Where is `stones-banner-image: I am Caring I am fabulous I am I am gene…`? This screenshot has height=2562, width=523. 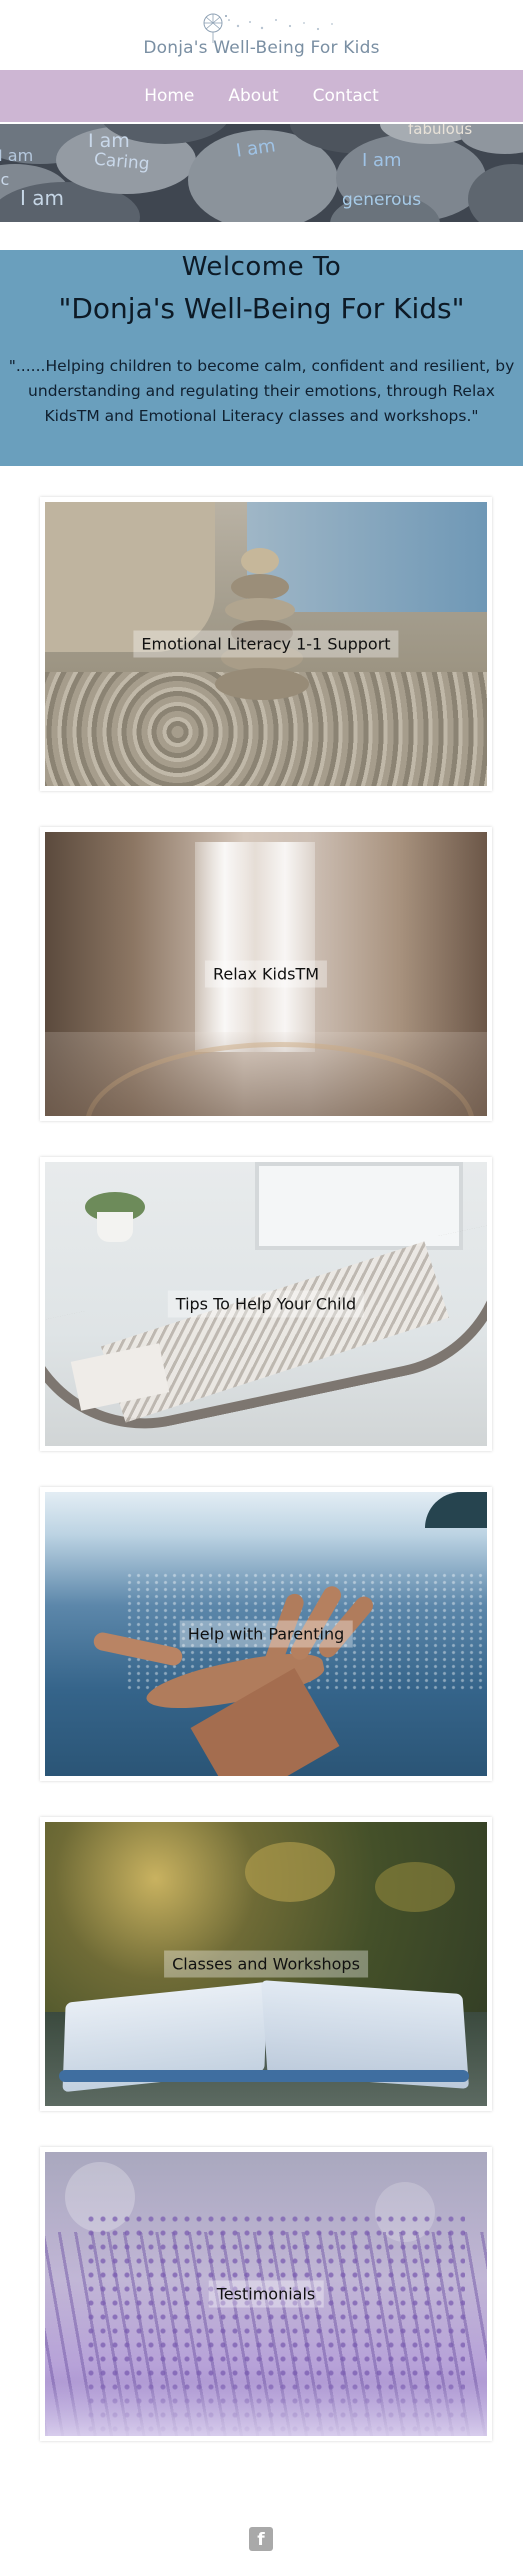 stones-banner-image: I am Caring I am fabulous I am I am gene… is located at coordinates (261, 173).